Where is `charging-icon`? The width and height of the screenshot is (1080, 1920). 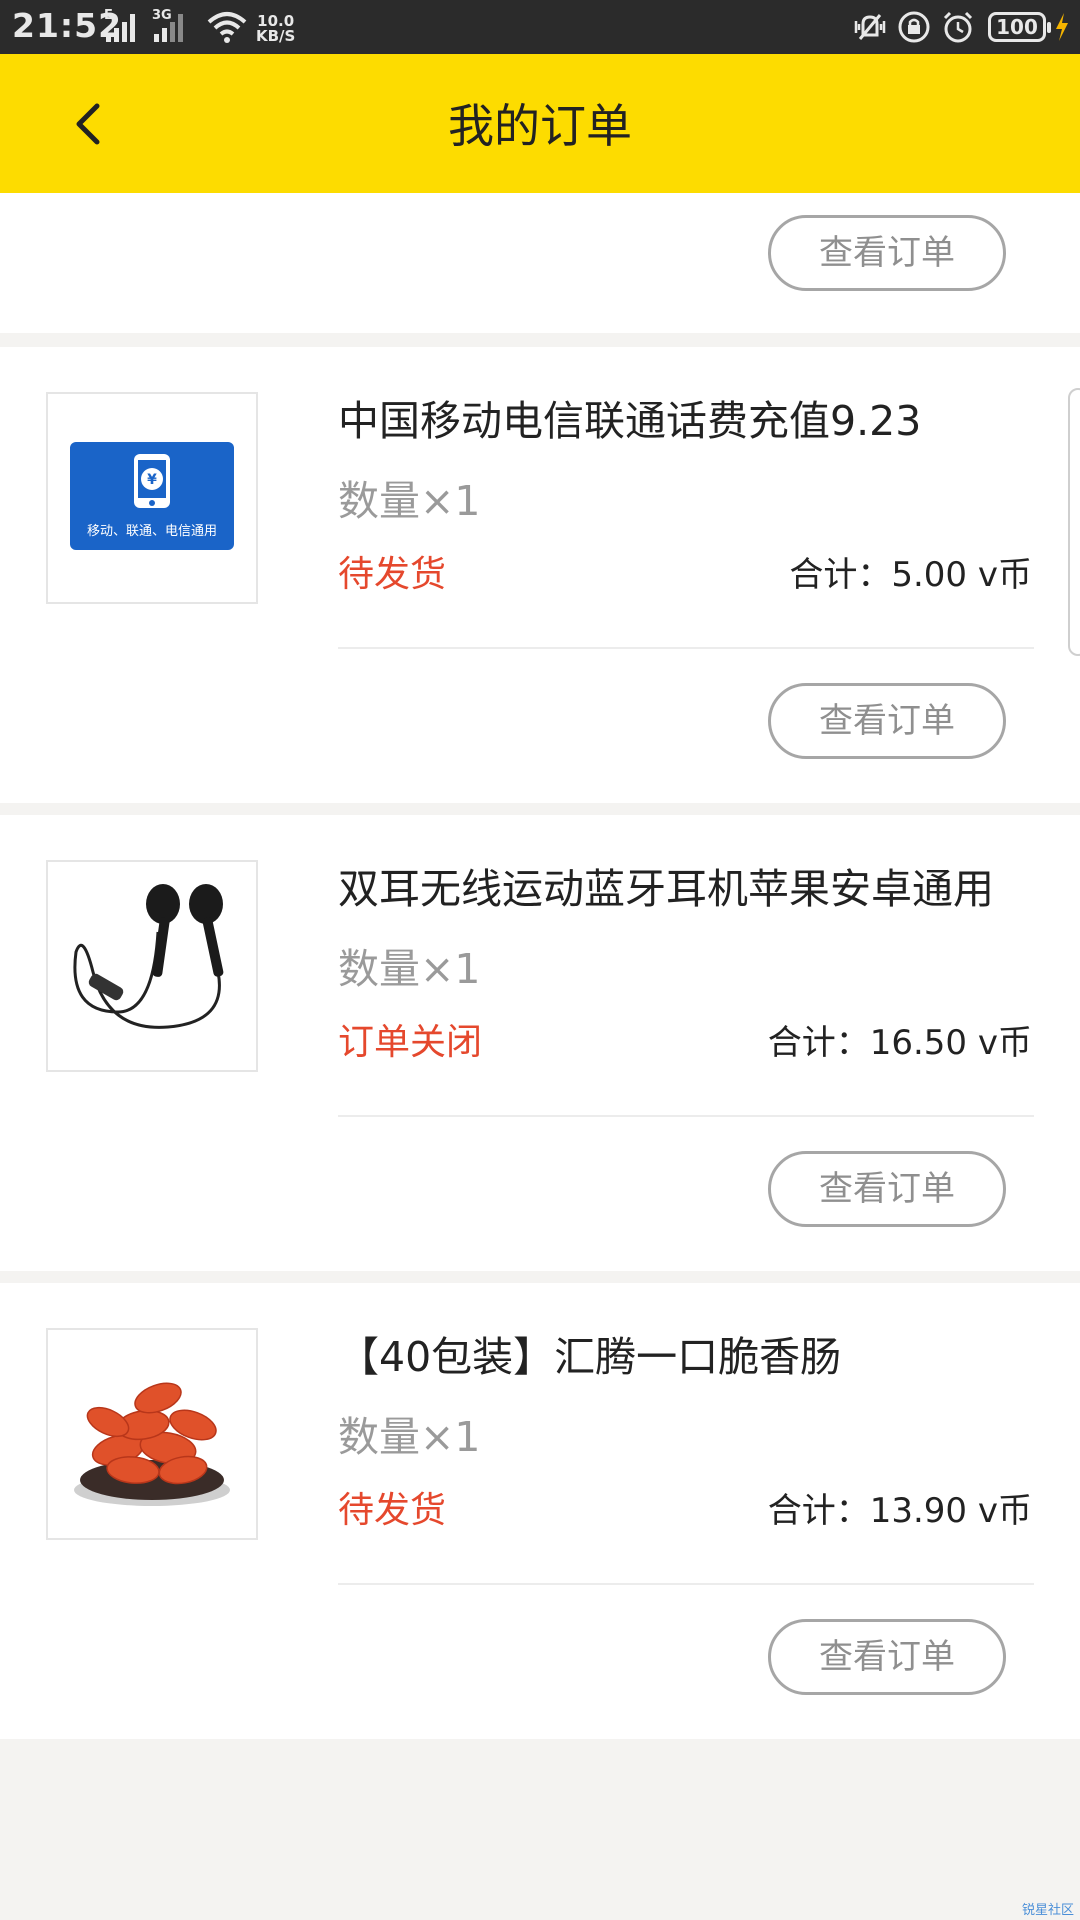 charging-icon is located at coordinates (1062, 27).